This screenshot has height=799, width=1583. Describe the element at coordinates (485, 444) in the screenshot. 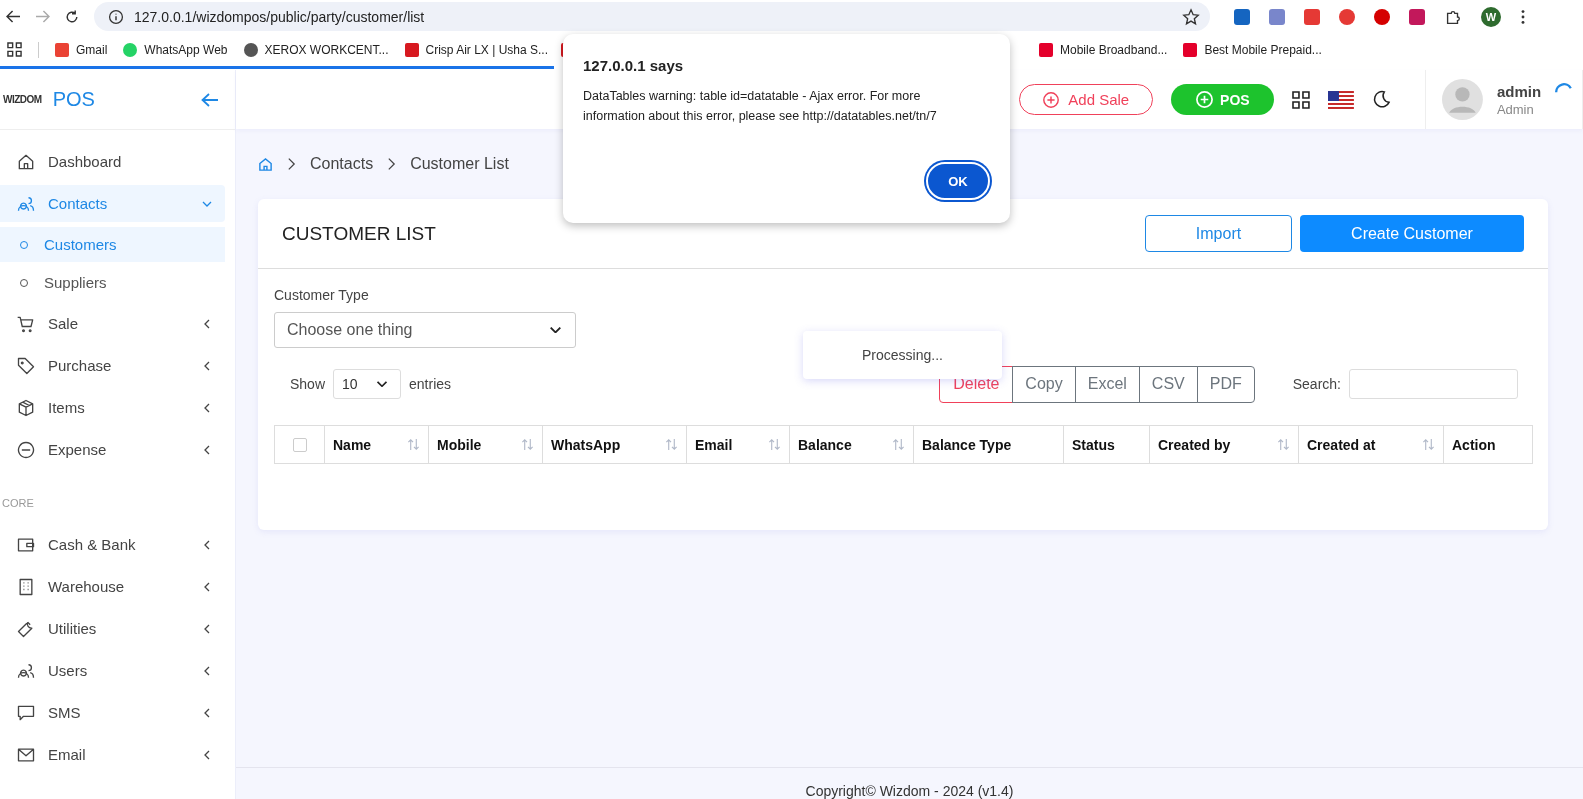

I see `column-header: Mobile` at that location.